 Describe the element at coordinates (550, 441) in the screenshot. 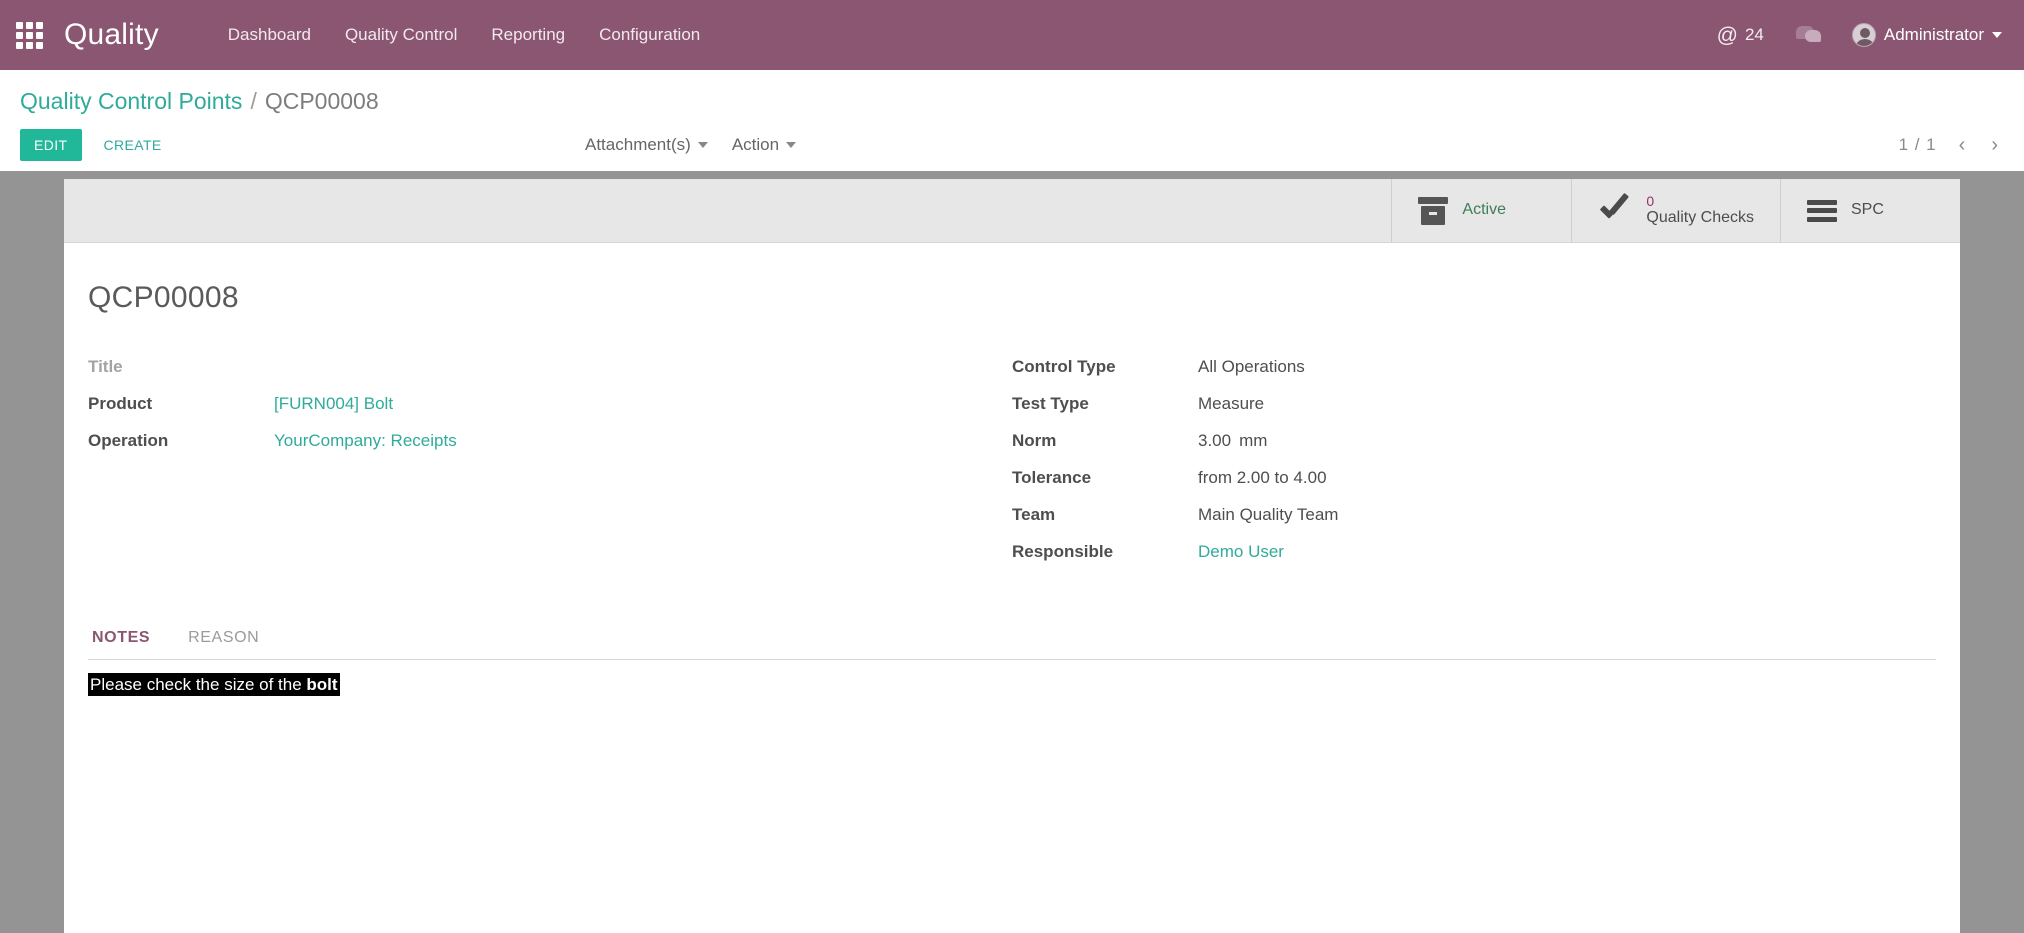

I see `field-row-operation: Operation YourCompany: Receipts` at that location.